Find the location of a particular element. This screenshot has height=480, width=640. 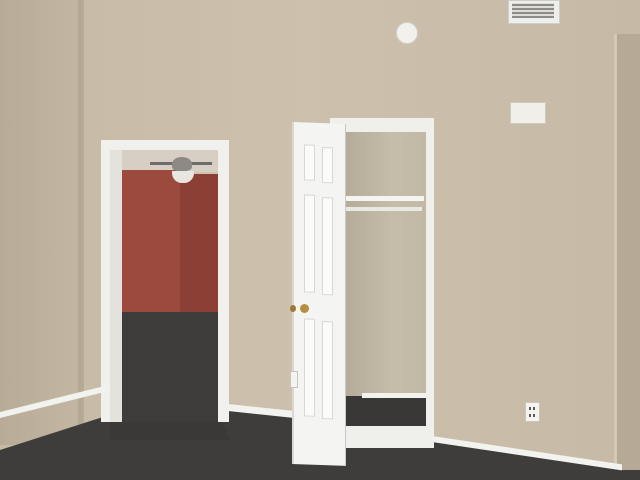

next-room-ceiling is located at coordinates (164, 161).